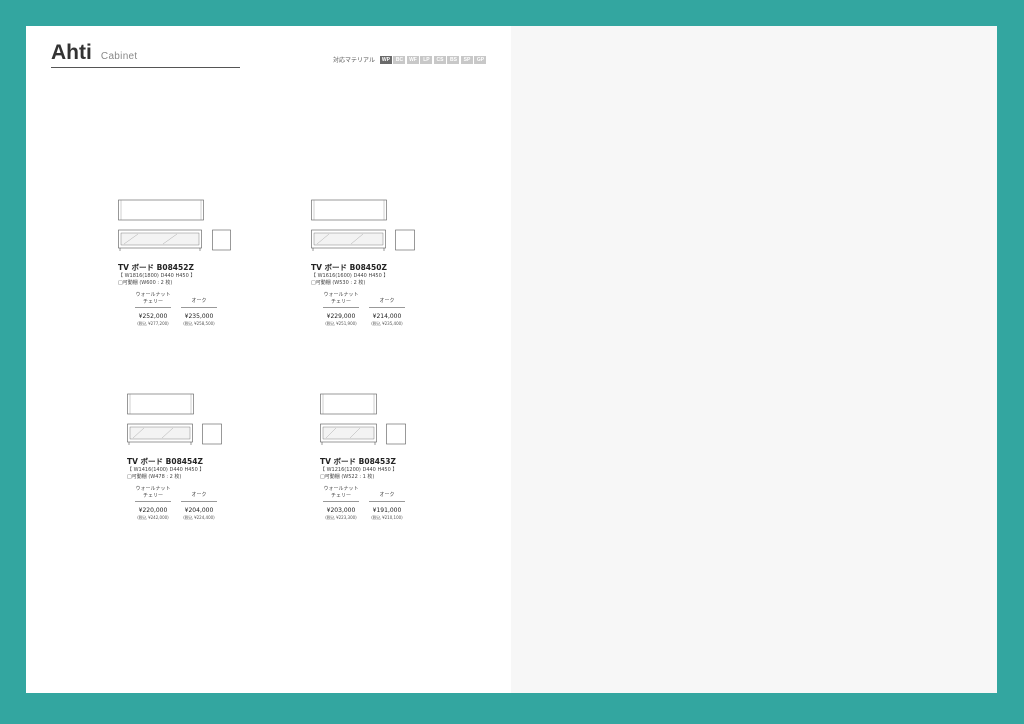 The image size is (1024, 724). I want to click on price: ¥191,000, so click(387, 510).